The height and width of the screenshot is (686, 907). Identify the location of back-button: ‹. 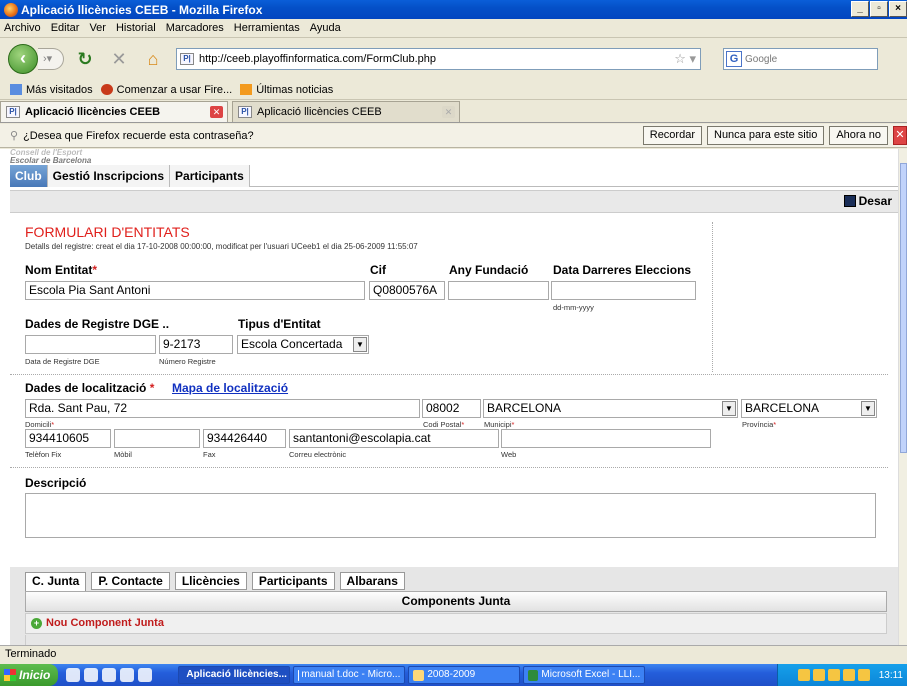
(23, 59).